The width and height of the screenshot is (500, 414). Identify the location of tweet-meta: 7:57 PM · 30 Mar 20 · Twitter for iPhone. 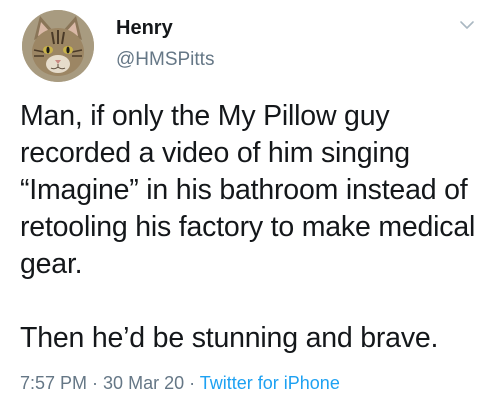
(180, 383).